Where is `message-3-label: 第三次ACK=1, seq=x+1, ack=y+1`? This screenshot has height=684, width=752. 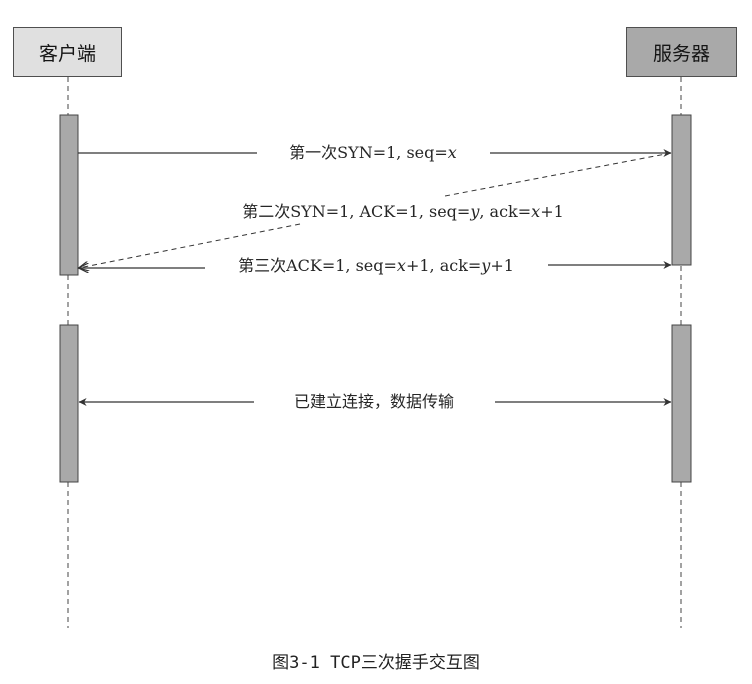
message-3-label: 第三次ACK=1, seq=x+1, ack=y+1 is located at coordinates (376, 265).